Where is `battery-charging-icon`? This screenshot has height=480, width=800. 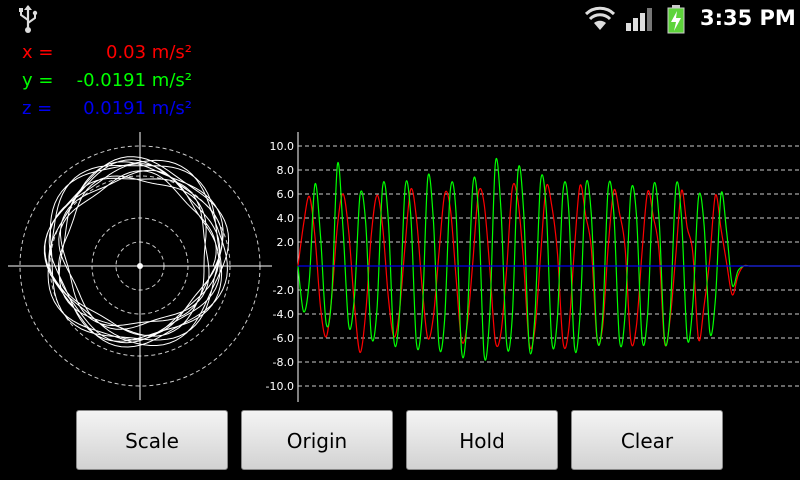
battery-charging-icon is located at coordinates (676, 19).